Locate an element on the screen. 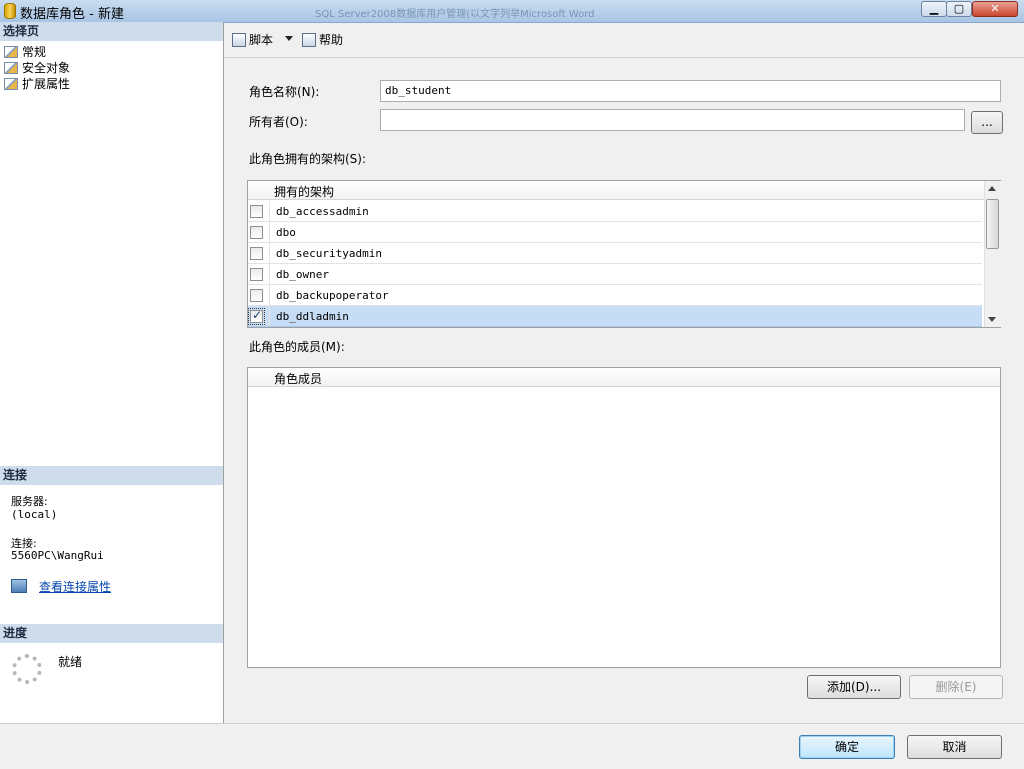 Image resolution: width=1024 pixels, height=769 pixels. scroll-thumb is located at coordinates (992, 224).